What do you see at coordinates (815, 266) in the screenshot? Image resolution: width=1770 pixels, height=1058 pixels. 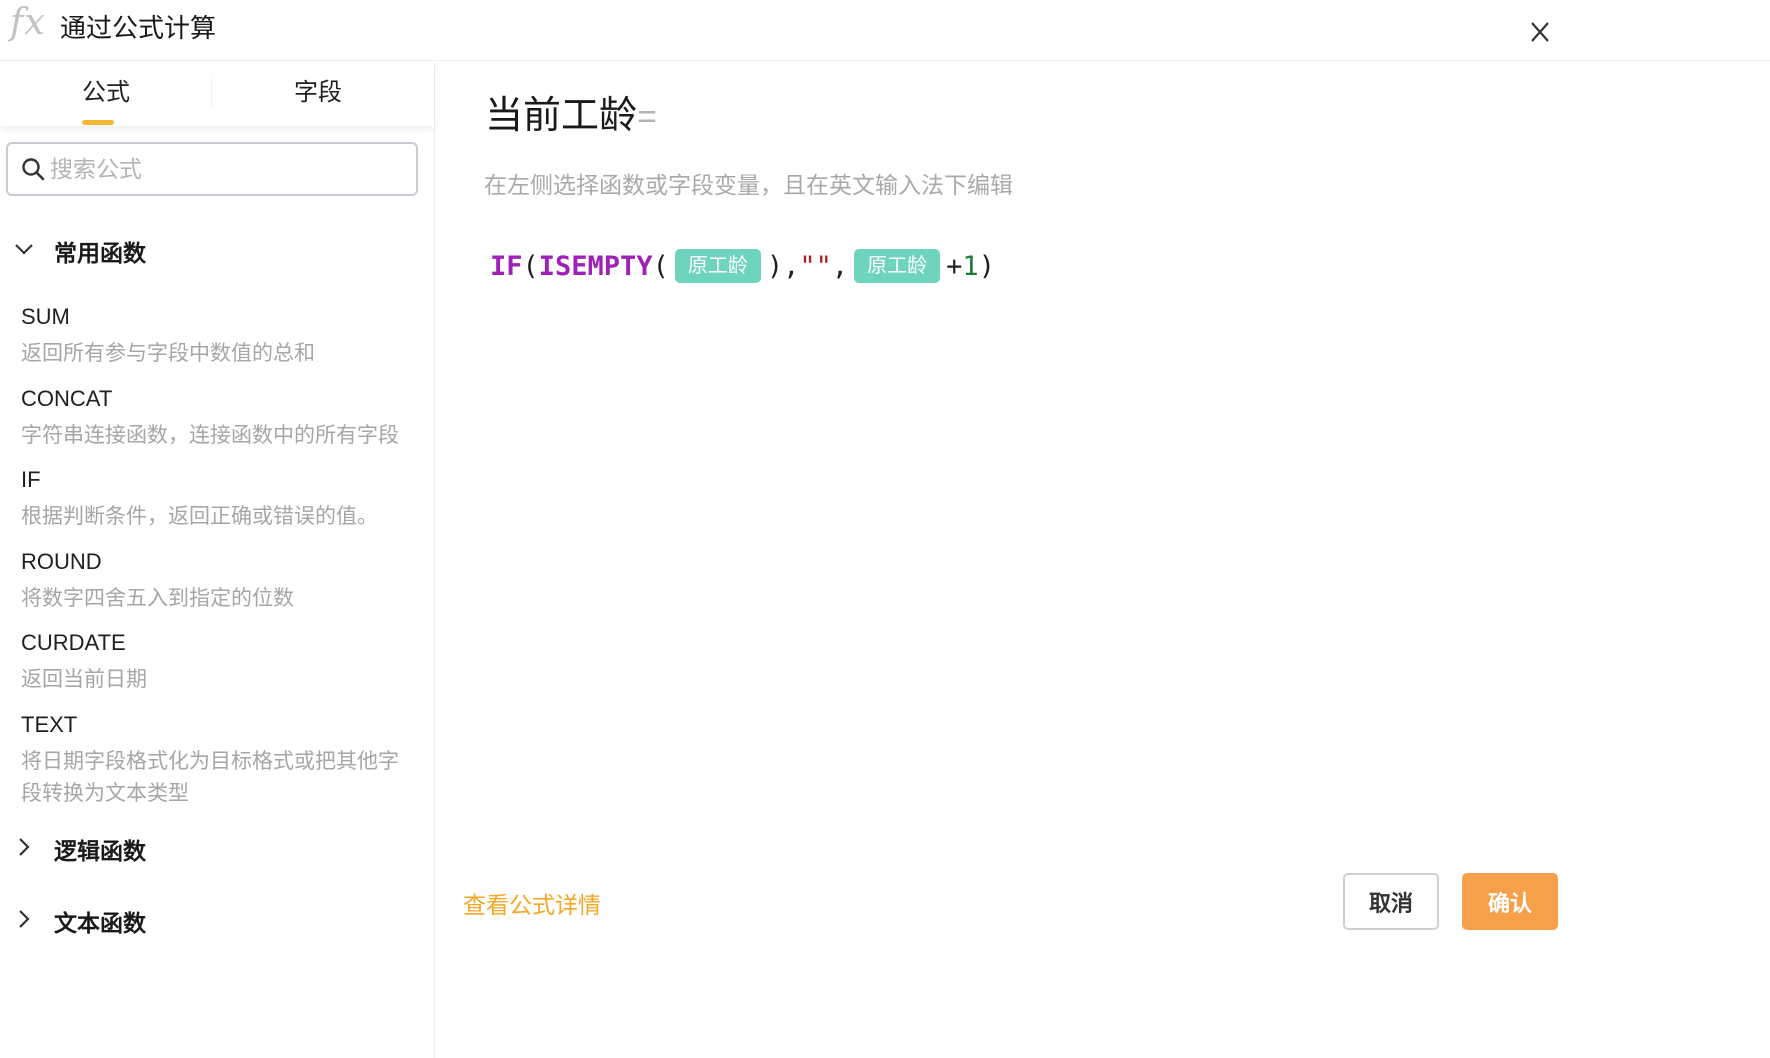 I see `formula-token-string: ""` at bounding box center [815, 266].